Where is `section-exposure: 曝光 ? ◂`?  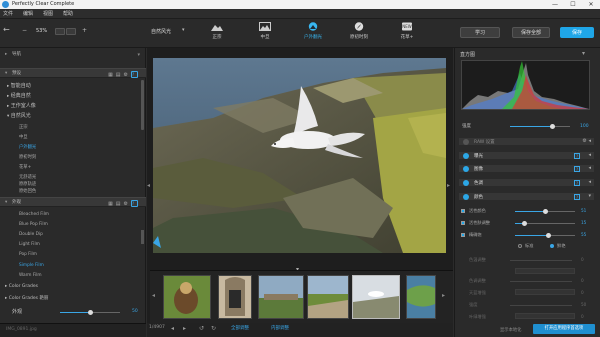
section-exposure: 曝光 ? ◂ is located at coordinates (526, 155).